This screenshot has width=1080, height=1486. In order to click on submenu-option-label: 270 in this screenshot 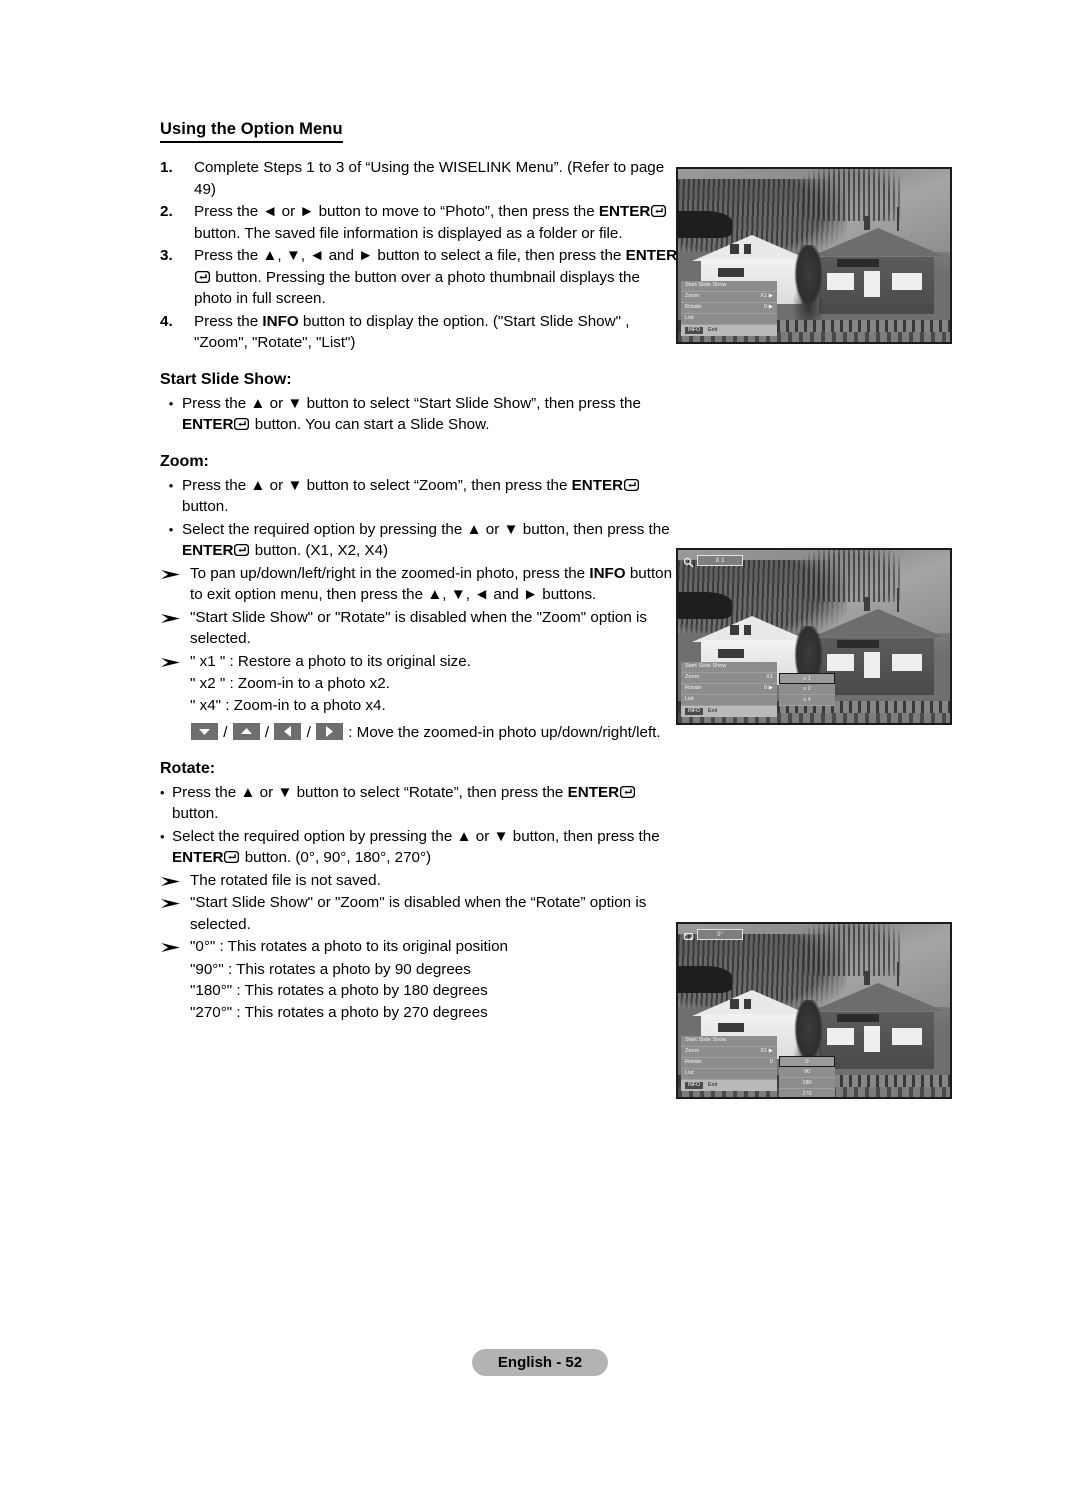, I will do `click(807, 1094)`.